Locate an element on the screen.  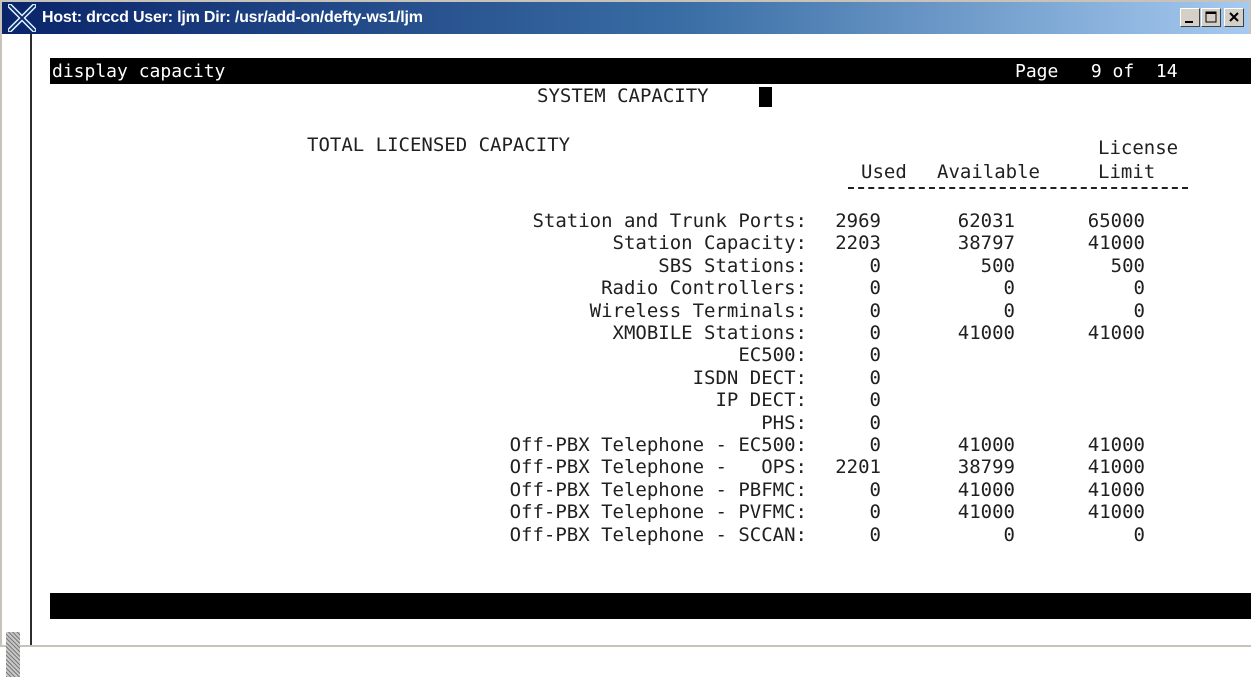
column-header-available: Available is located at coordinates (988, 172).